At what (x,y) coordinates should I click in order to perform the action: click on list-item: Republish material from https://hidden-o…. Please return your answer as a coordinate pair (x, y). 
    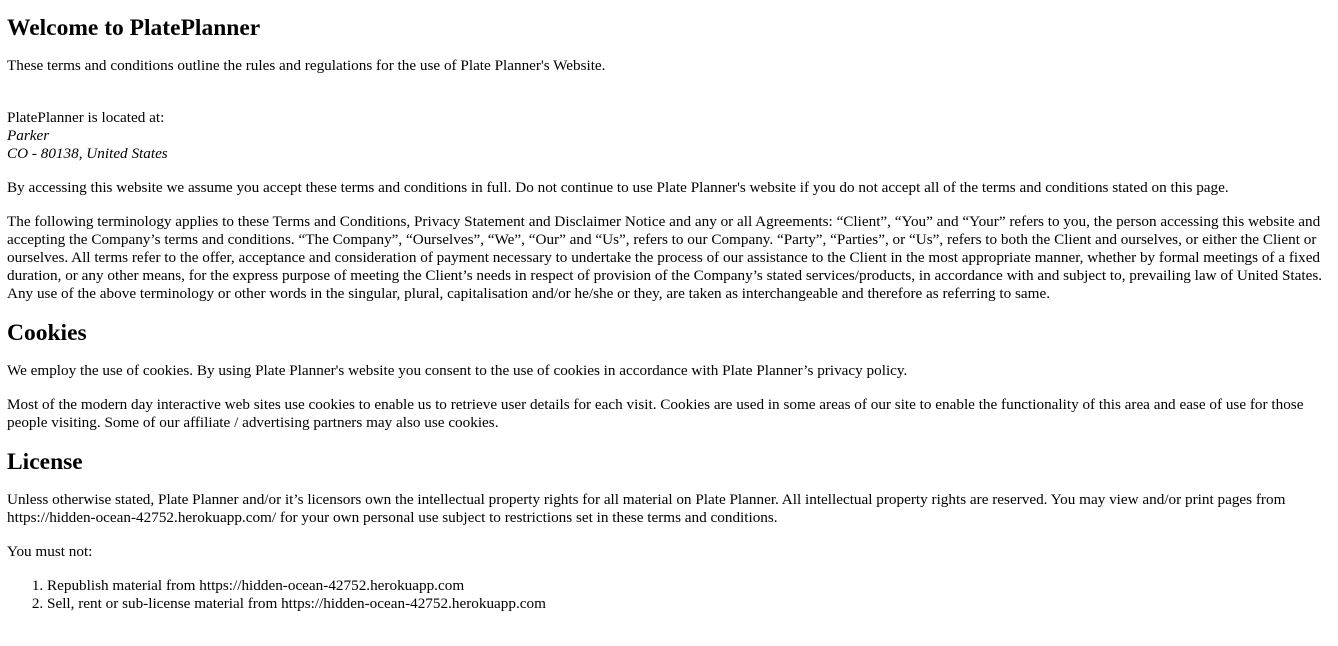
    Looking at the image, I should click on (689, 586).